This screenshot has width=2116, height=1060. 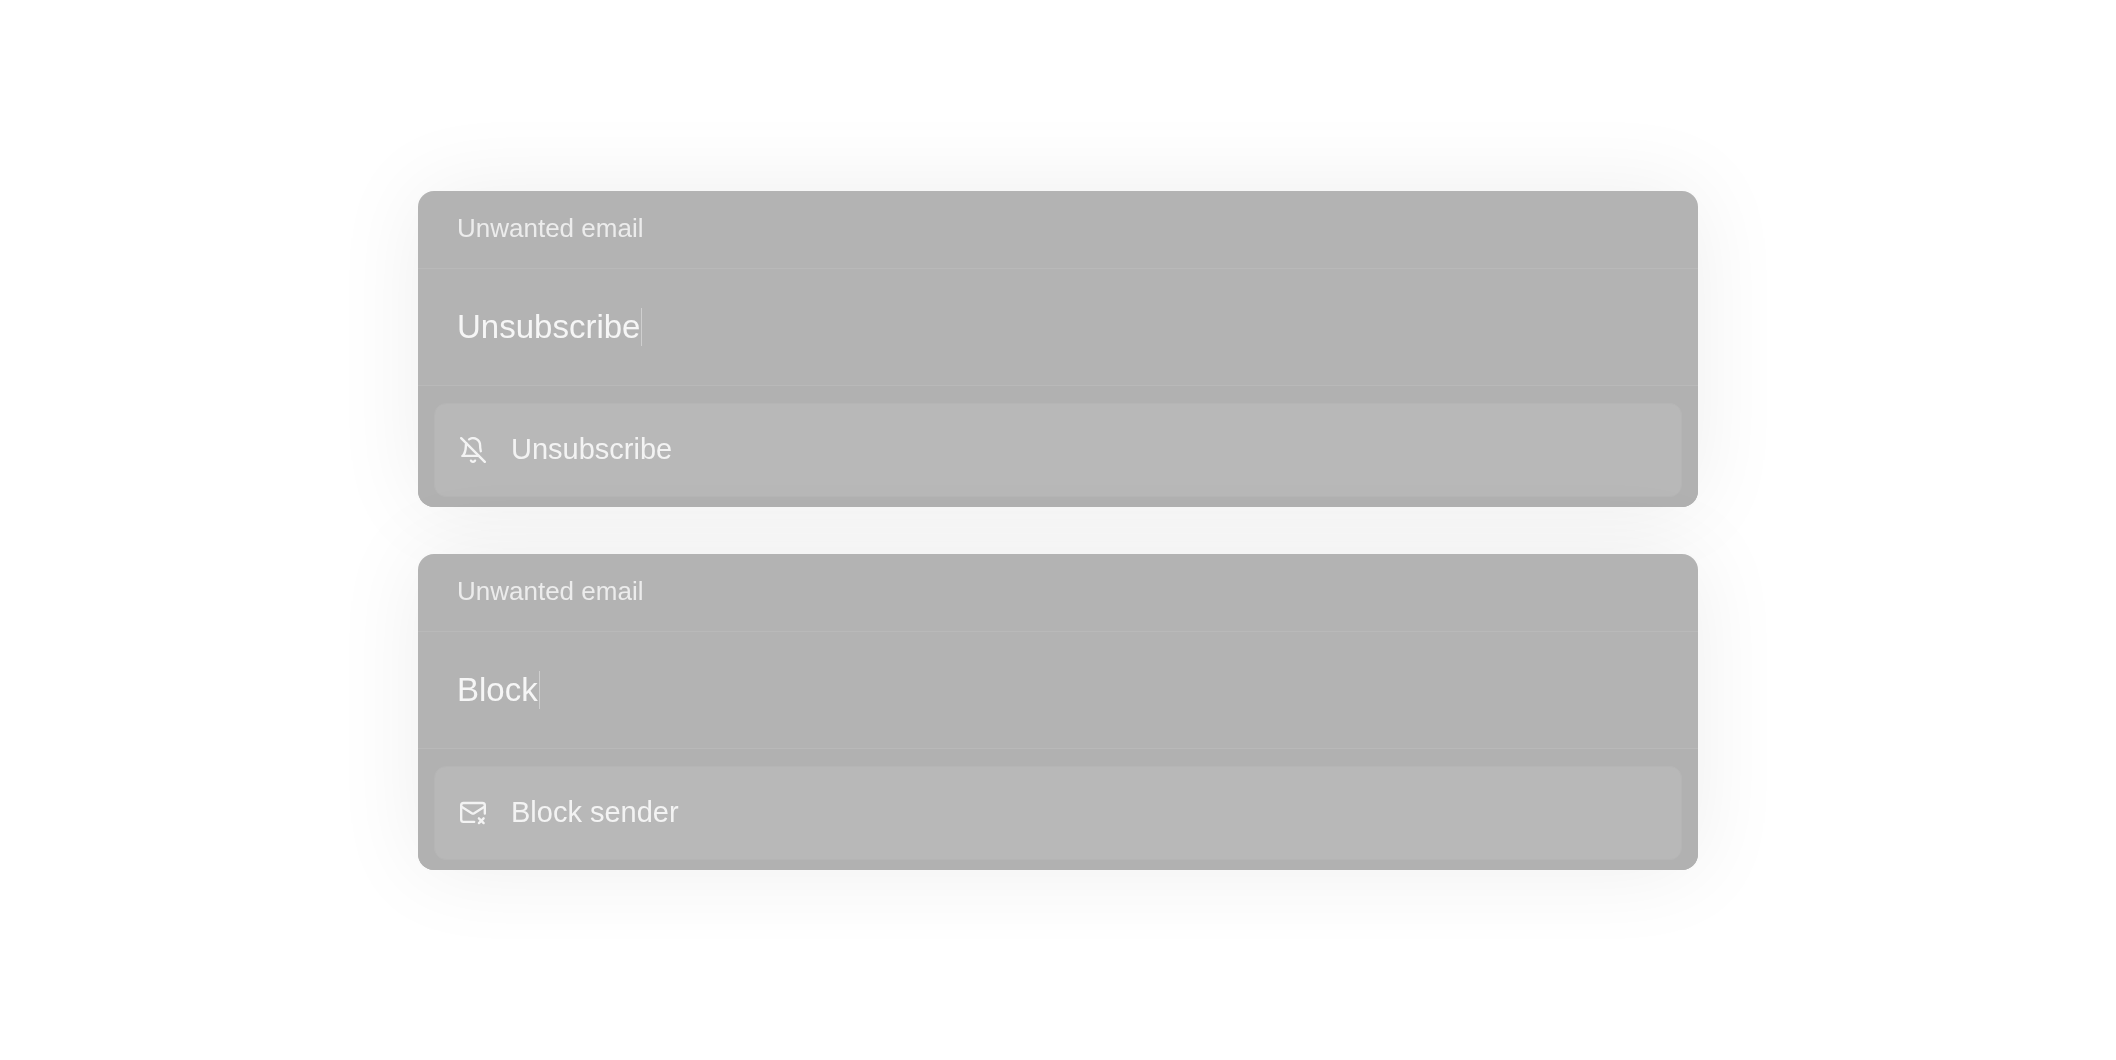 What do you see at coordinates (550, 326) in the screenshot?
I see `command-input: Unsubscribe` at bounding box center [550, 326].